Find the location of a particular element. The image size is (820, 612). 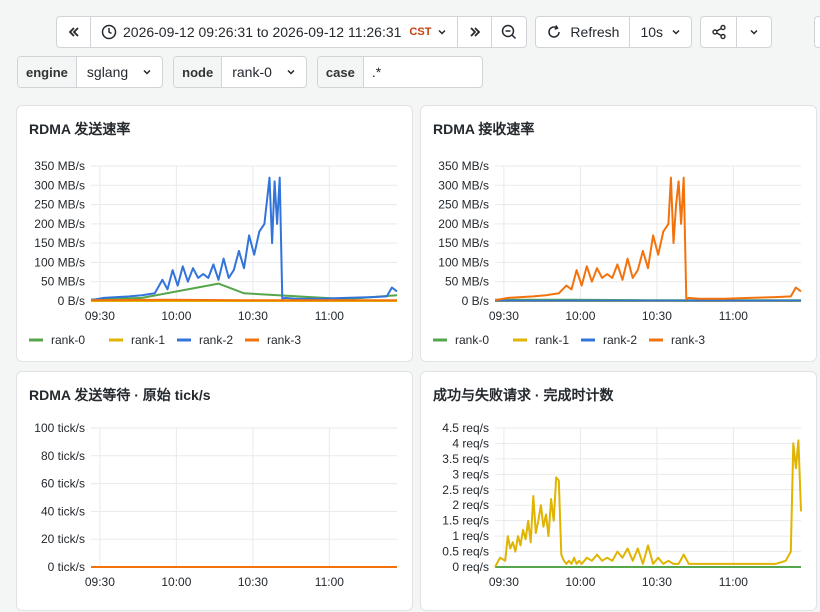

engine-select: sglang is located at coordinates (119, 72).